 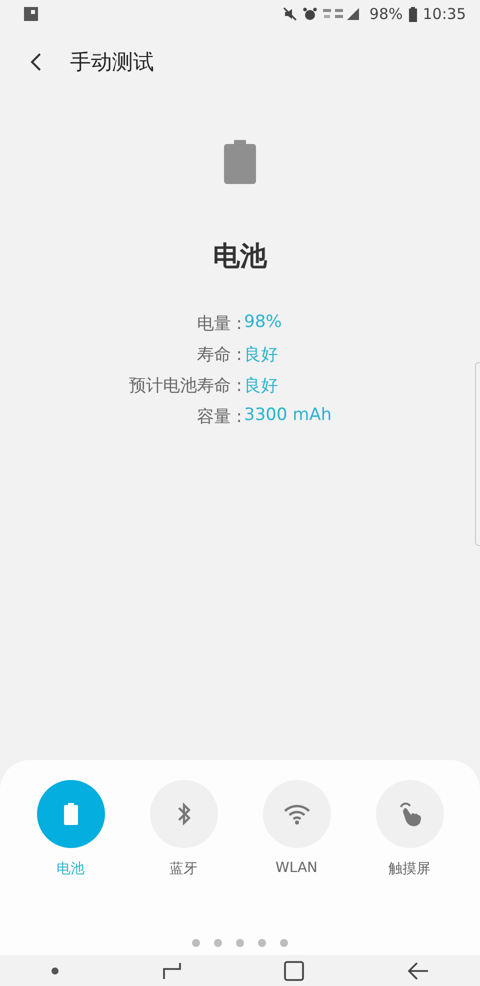 I want to click on lock-icon, so click(x=31, y=14).